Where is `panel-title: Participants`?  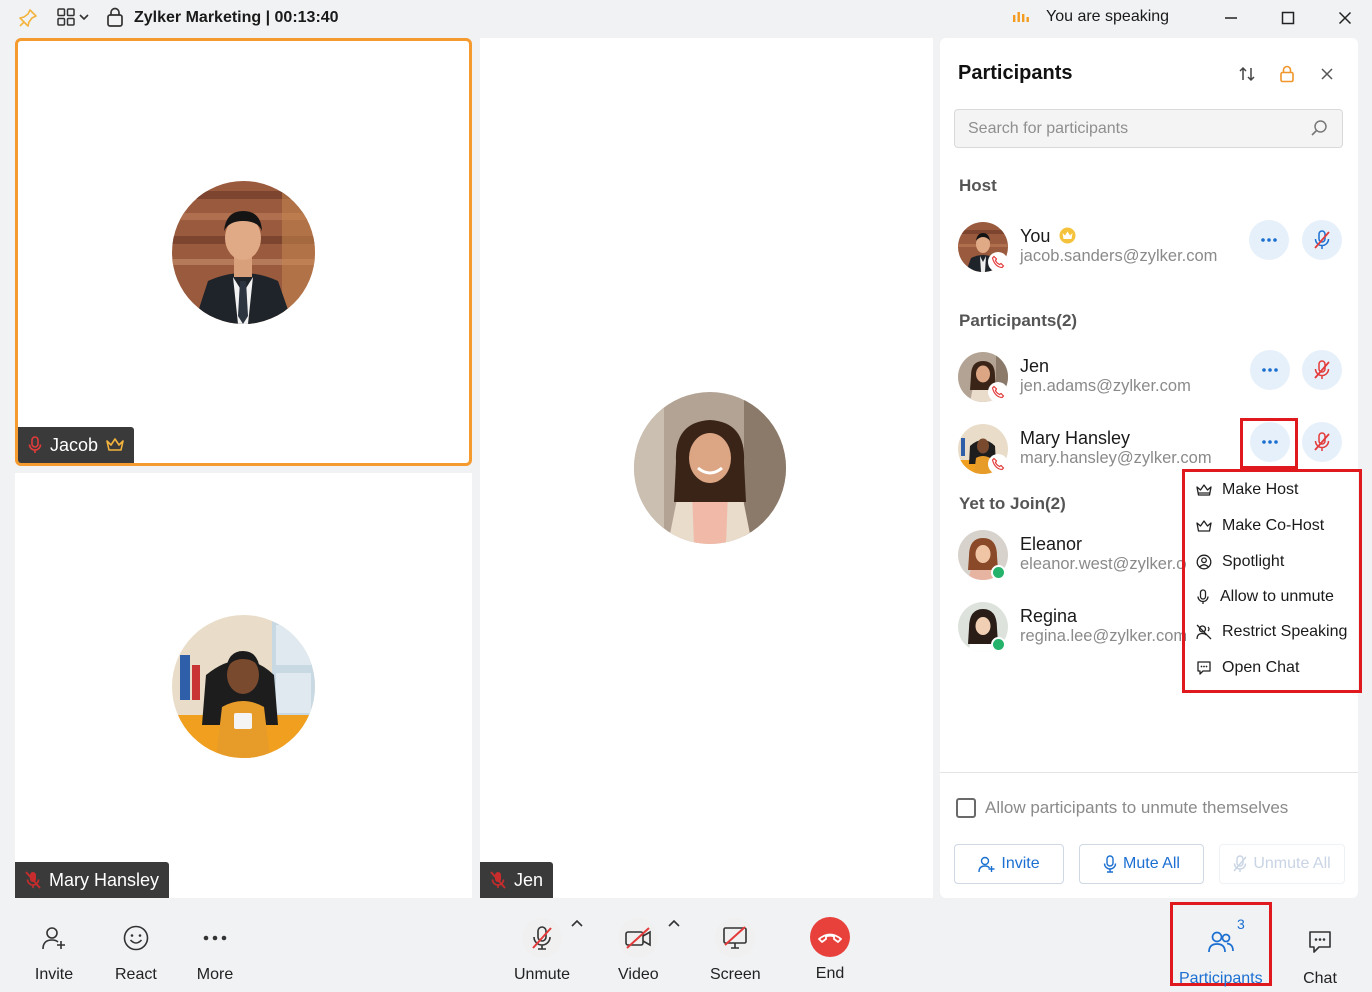 panel-title: Participants is located at coordinates (1015, 73).